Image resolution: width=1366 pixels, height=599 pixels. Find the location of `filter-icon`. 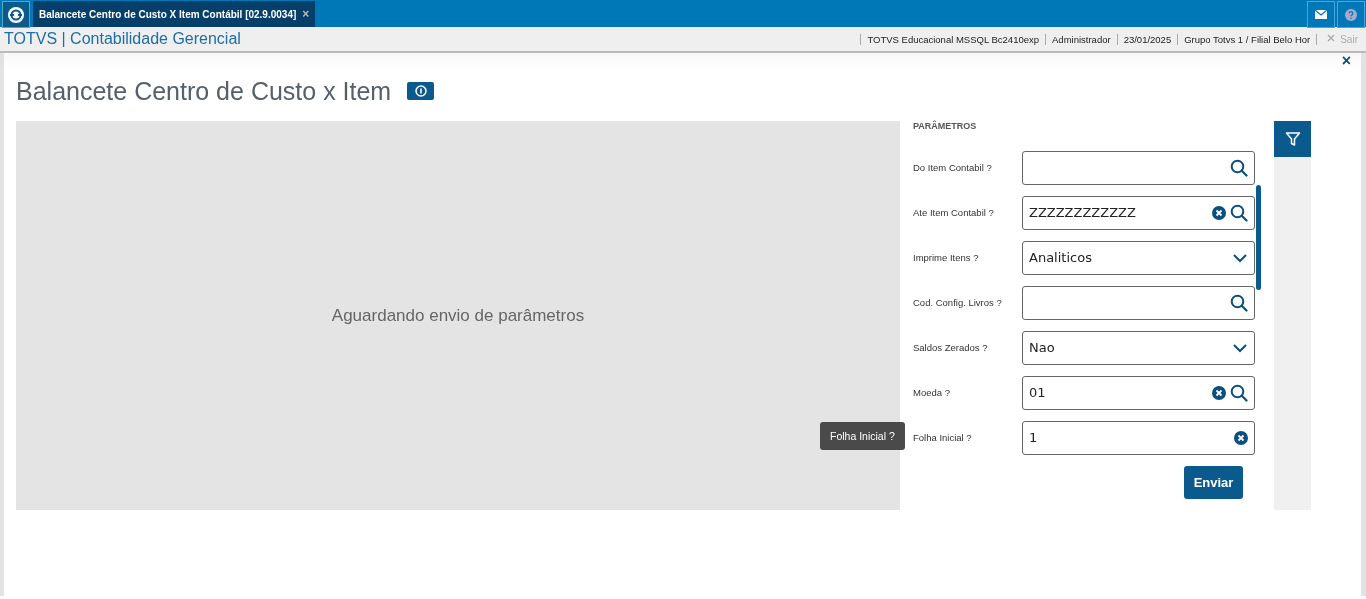

filter-icon is located at coordinates (1292, 139).